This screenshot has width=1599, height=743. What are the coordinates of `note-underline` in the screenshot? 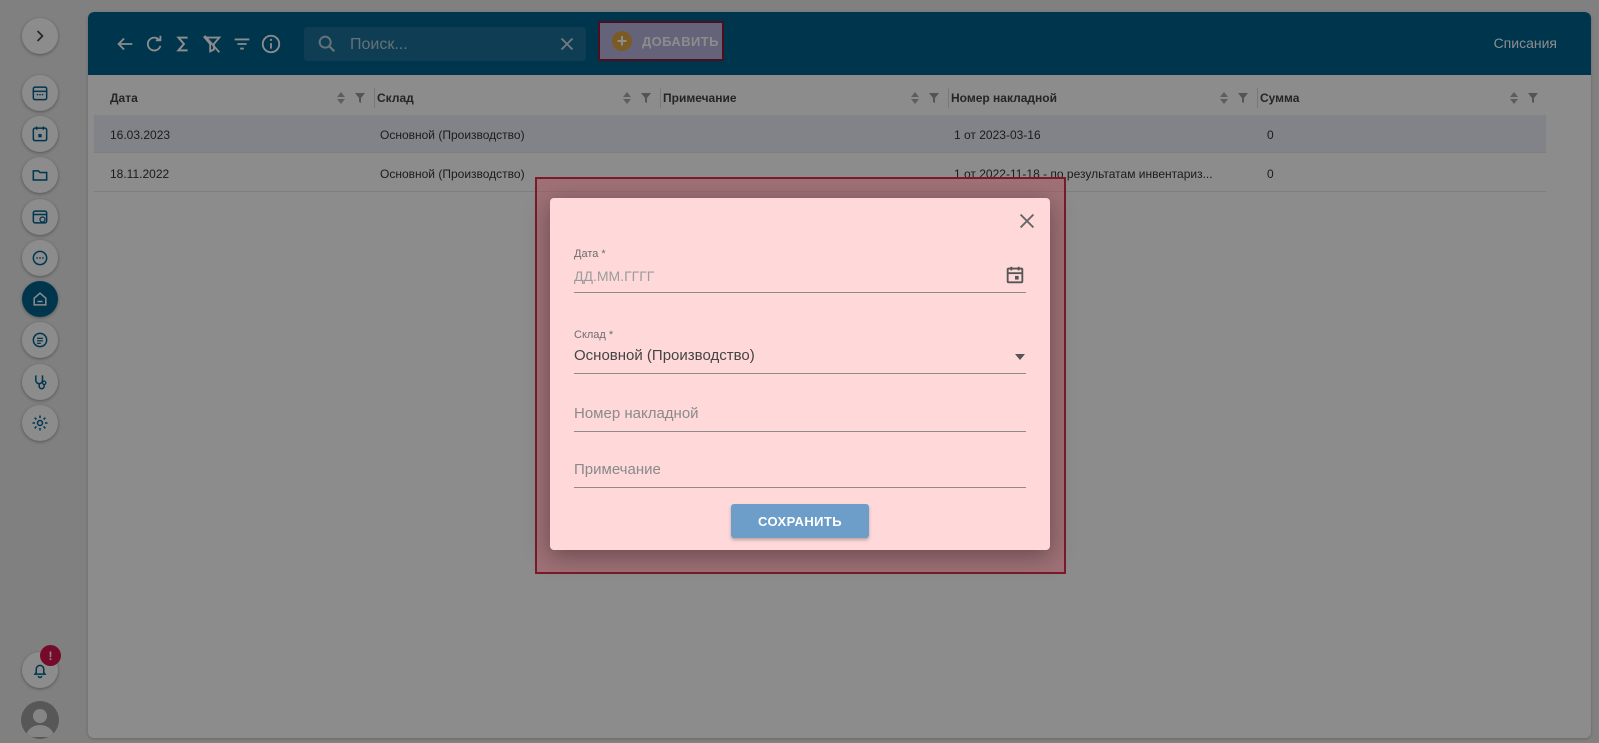 It's located at (800, 487).